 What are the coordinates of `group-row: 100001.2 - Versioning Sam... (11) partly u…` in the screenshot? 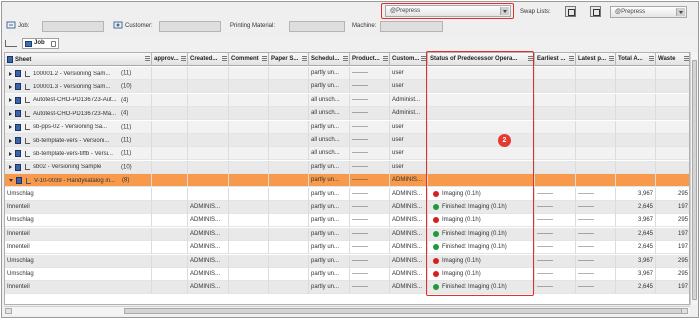 It's located at (347, 73).